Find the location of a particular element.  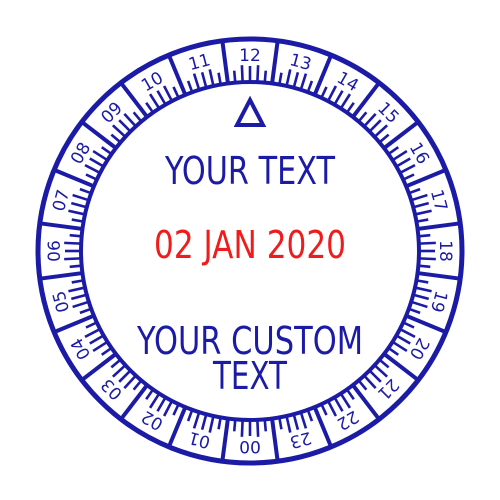

top-text: YOUR TEXT is located at coordinates (249, 171).